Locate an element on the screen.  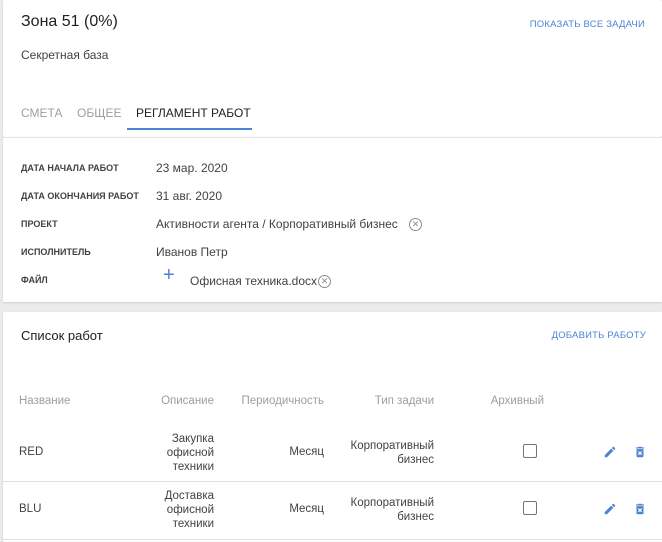
page-title: Зона 51 (0%) is located at coordinates (69, 21).